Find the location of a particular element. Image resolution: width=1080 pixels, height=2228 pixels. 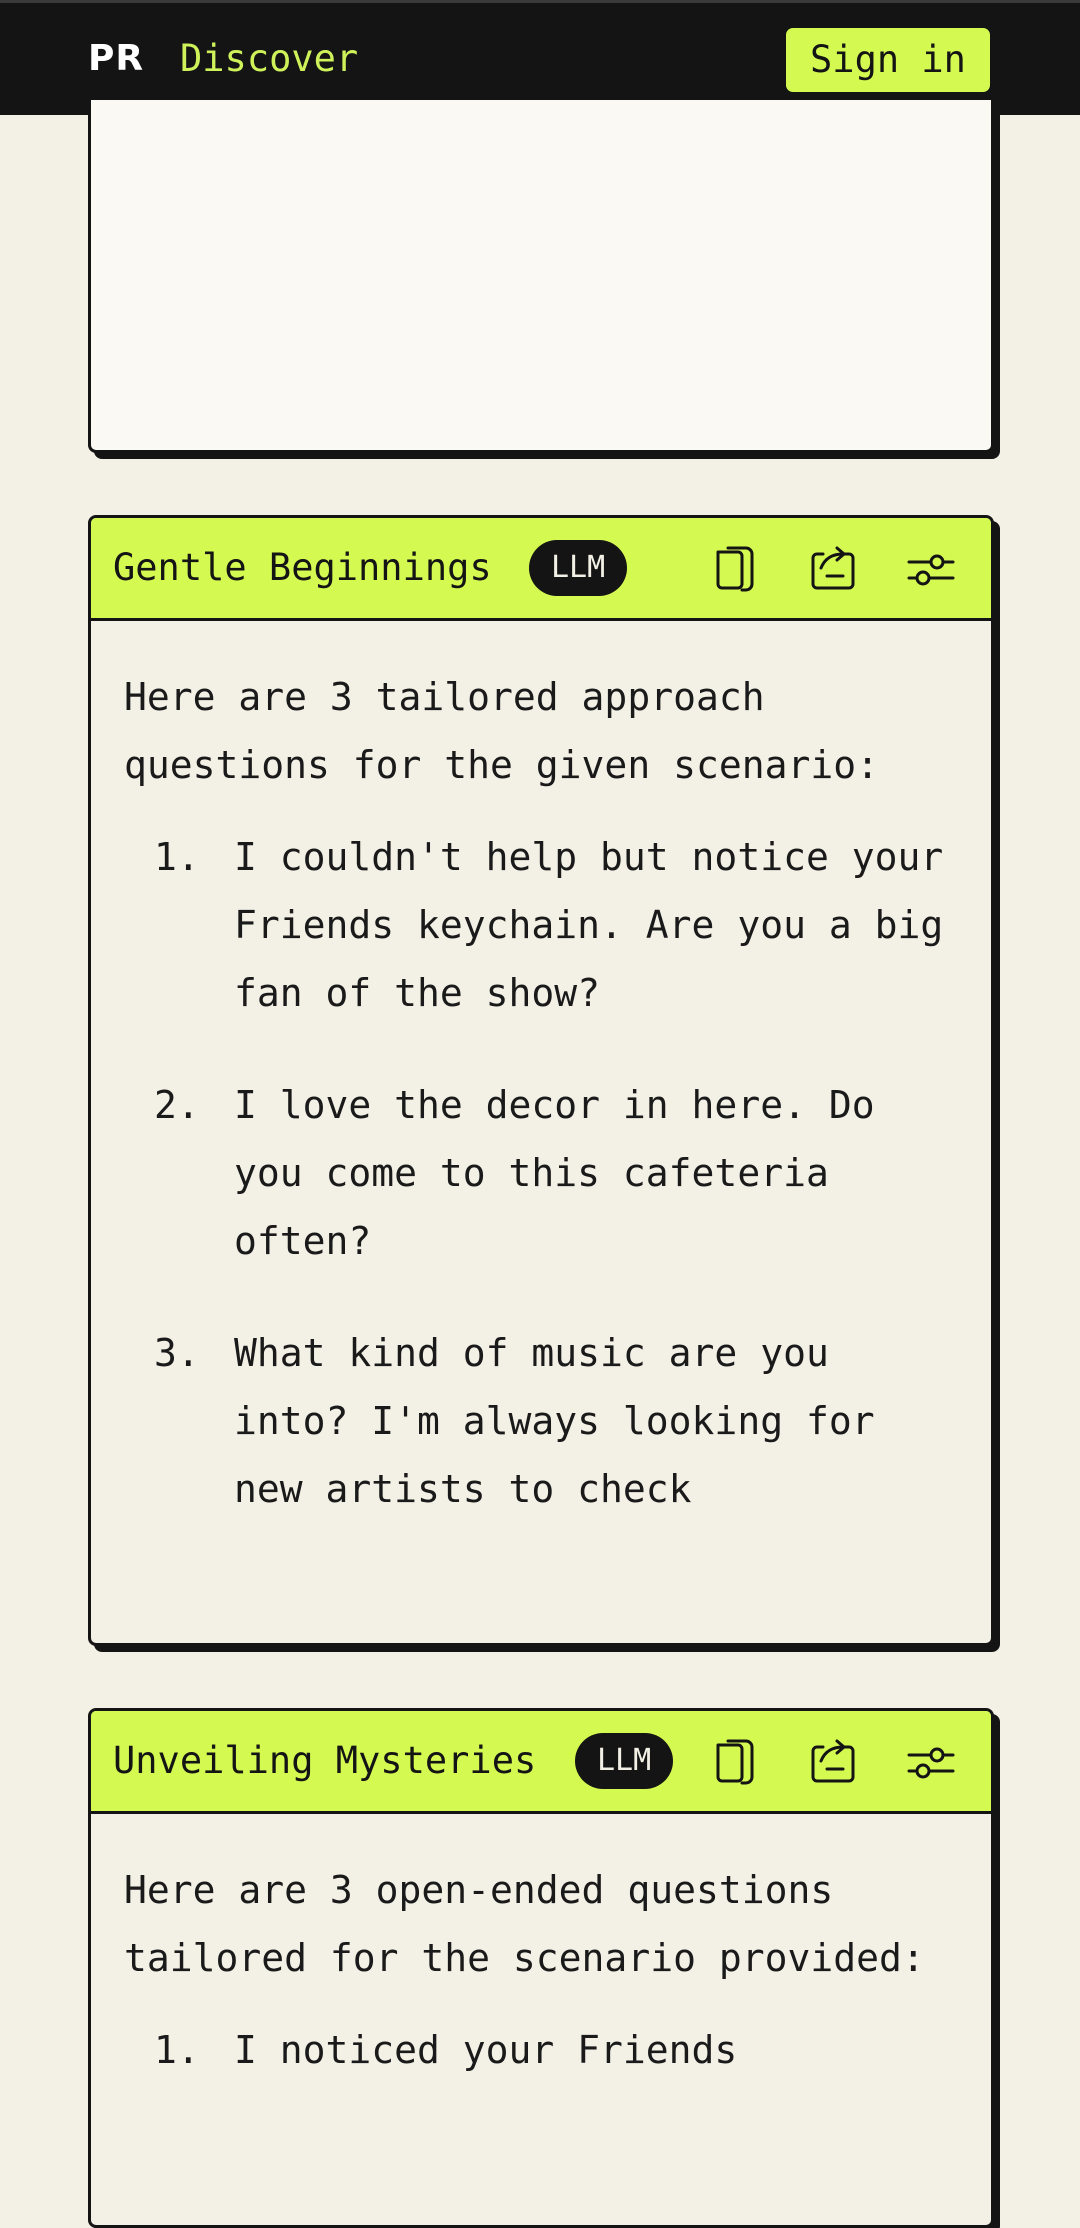

card-title: Gentle Beginnings is located at coordinates (302, 567).